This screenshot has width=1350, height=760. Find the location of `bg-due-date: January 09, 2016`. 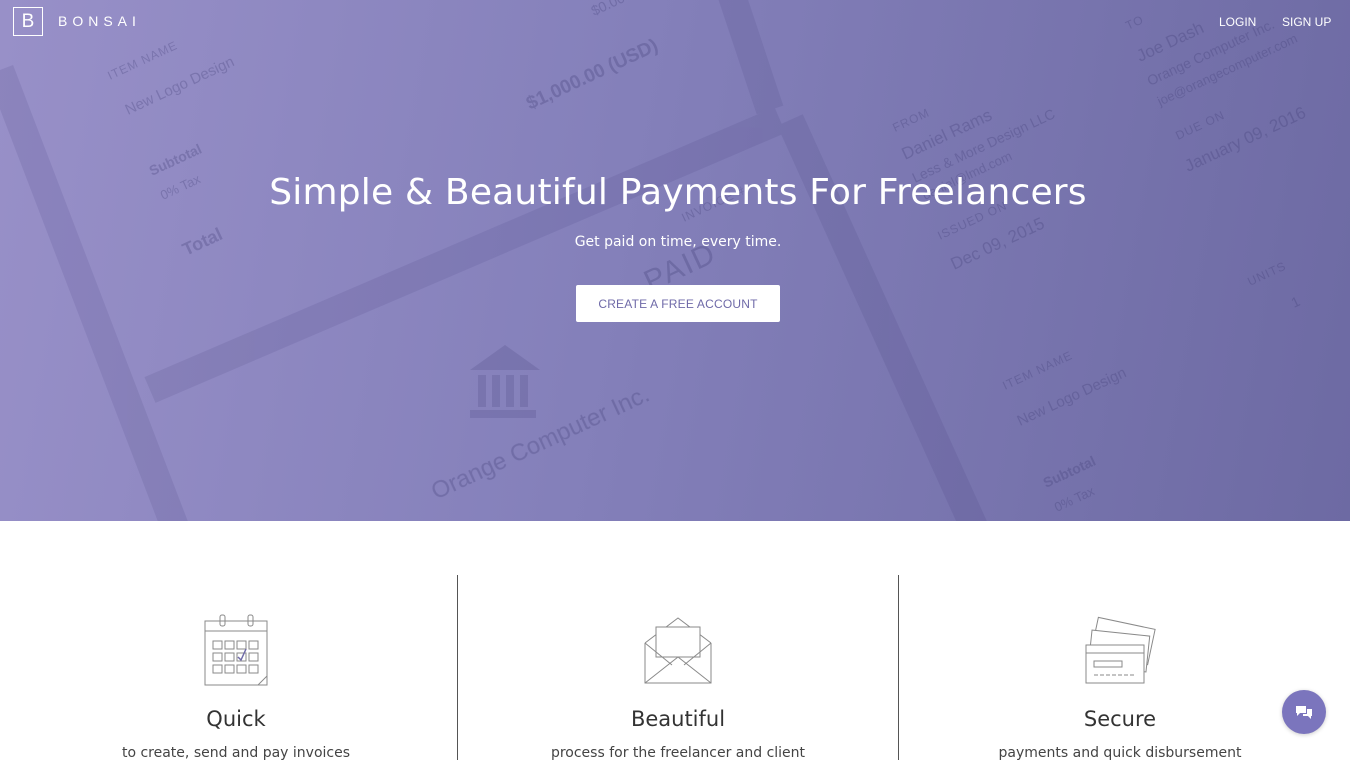

bg-due-date: January 09, 2016 is located at coordinates (1245, 139).